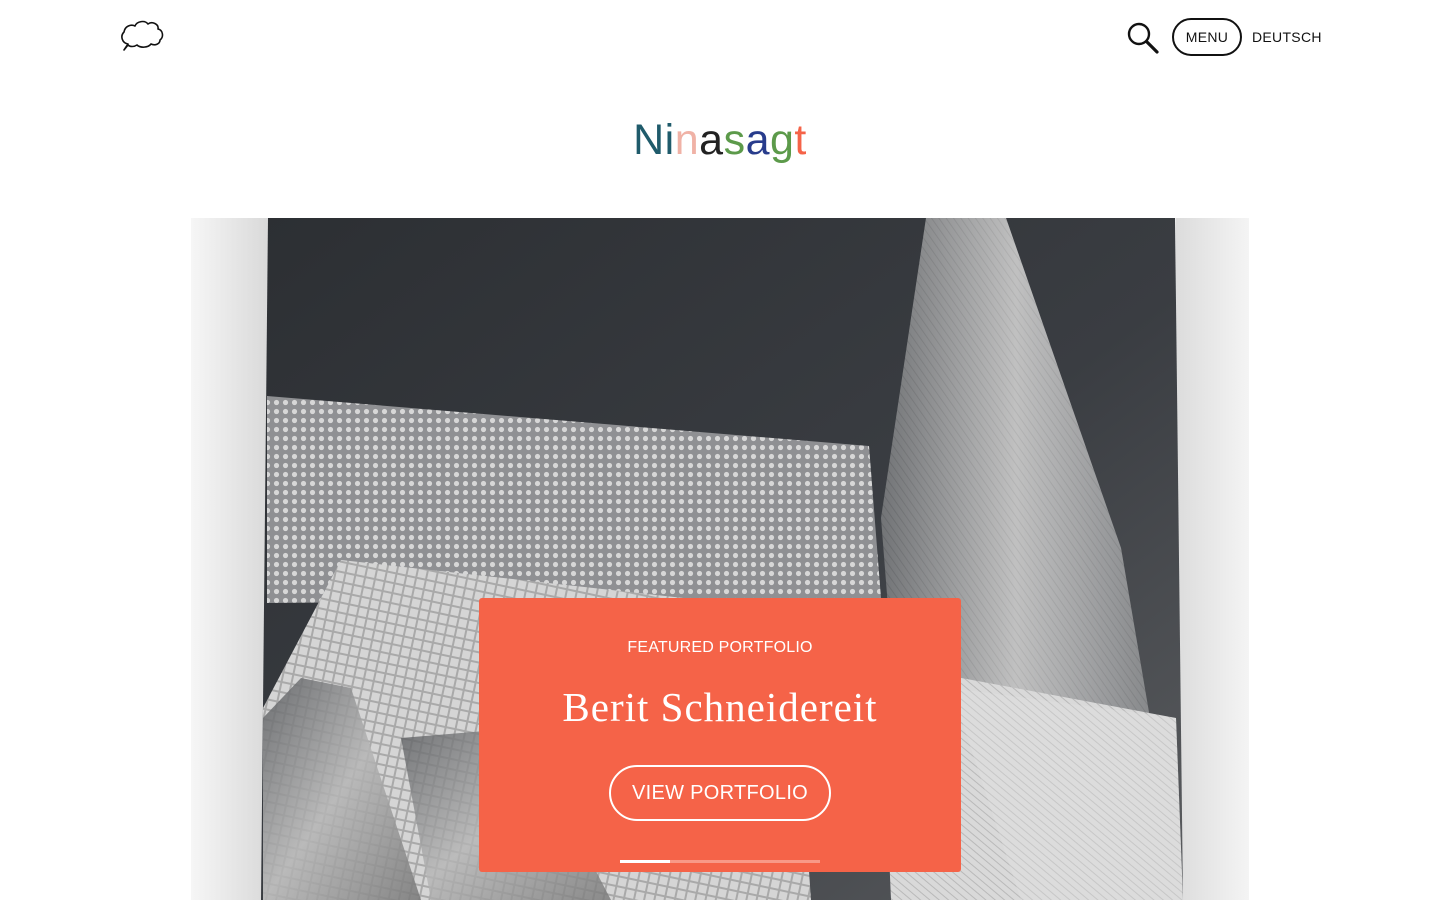 This screenshot has width=1440, height=900. What do you see at coordinates (720, 861) in the screenshot?
I see `slider-progress-bar` at bounding box center [720, 861].